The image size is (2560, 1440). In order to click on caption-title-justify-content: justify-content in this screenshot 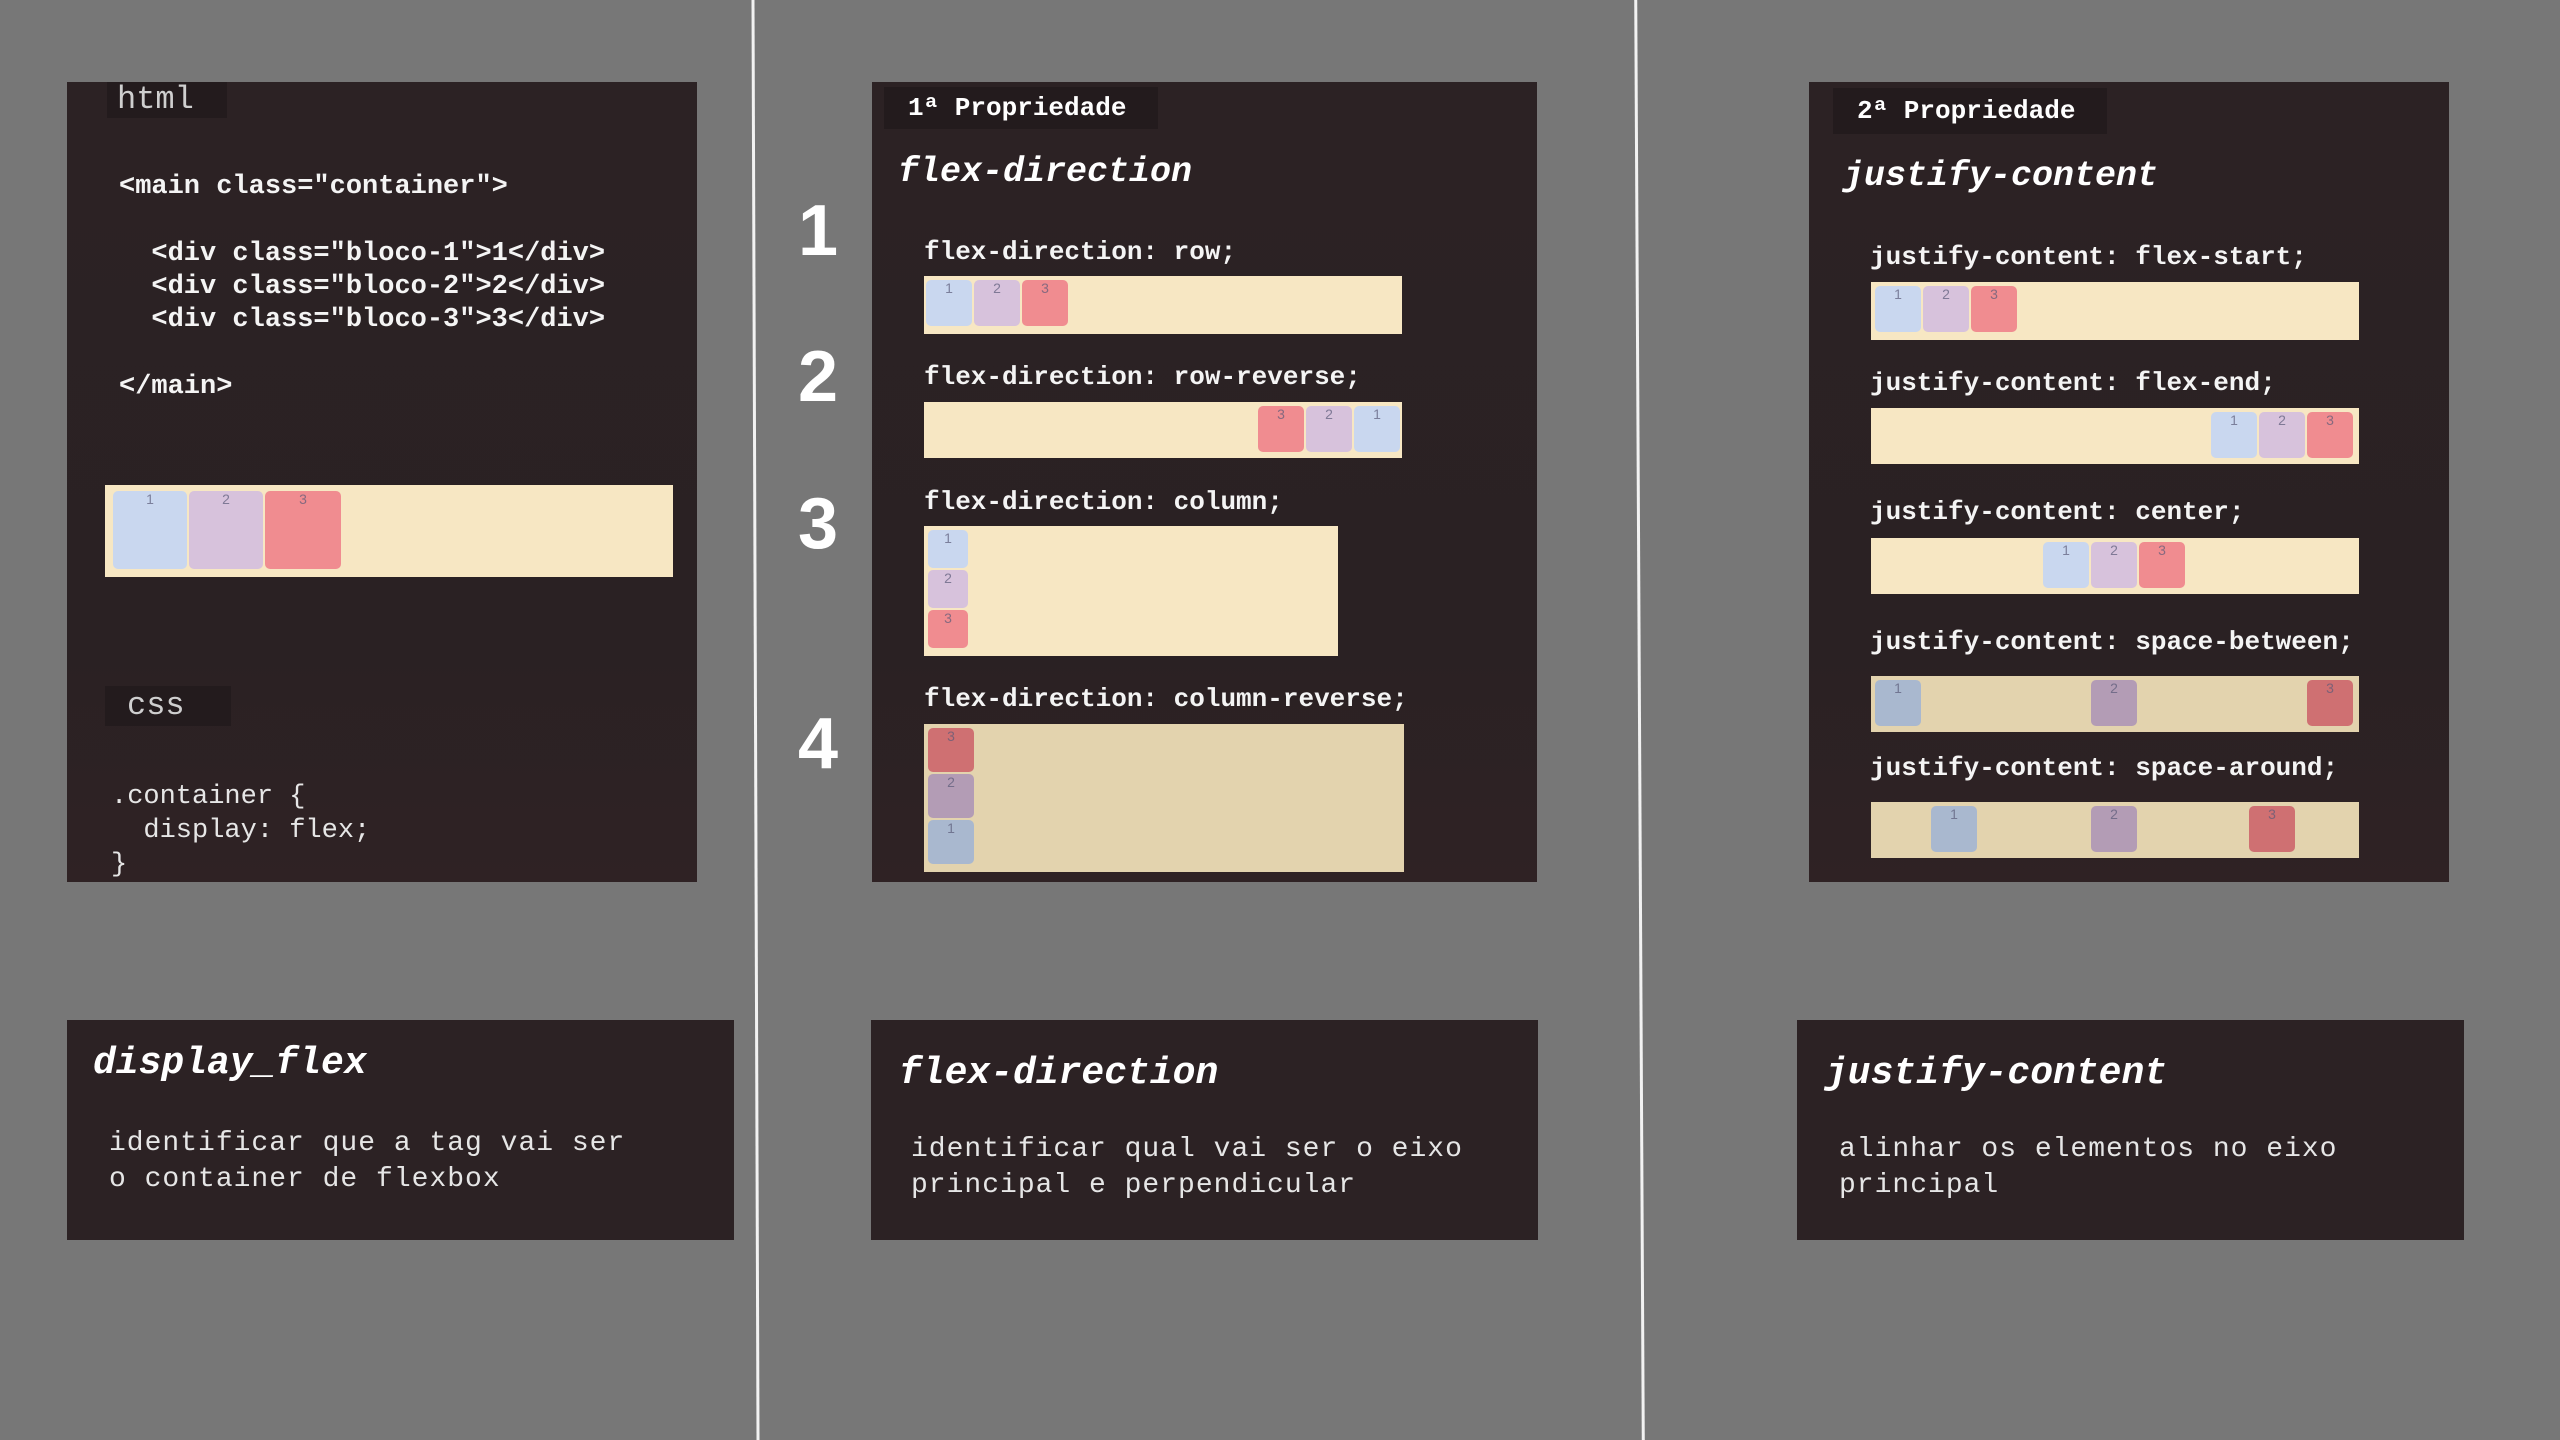, I will do `click(1996, 1073)`.